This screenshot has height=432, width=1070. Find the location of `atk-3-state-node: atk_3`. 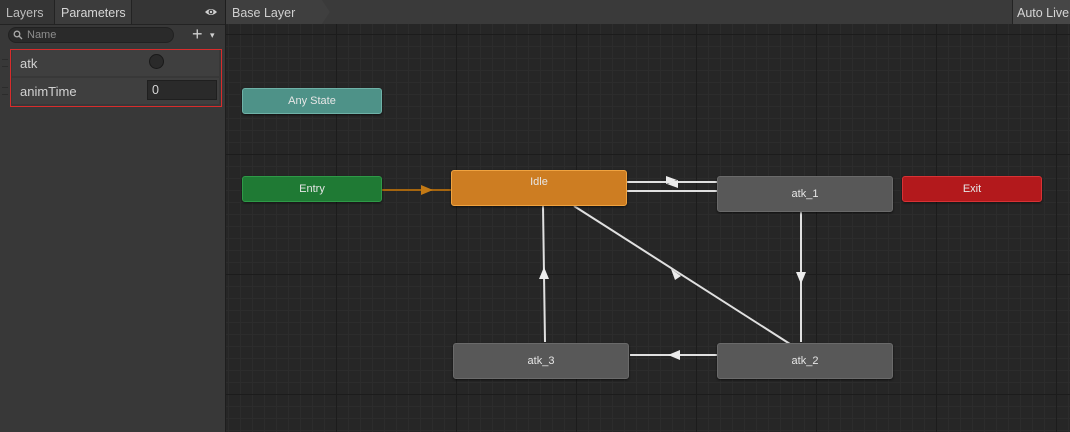

atk-3-state-node: atk_3 is located at coordinates (541, 361).